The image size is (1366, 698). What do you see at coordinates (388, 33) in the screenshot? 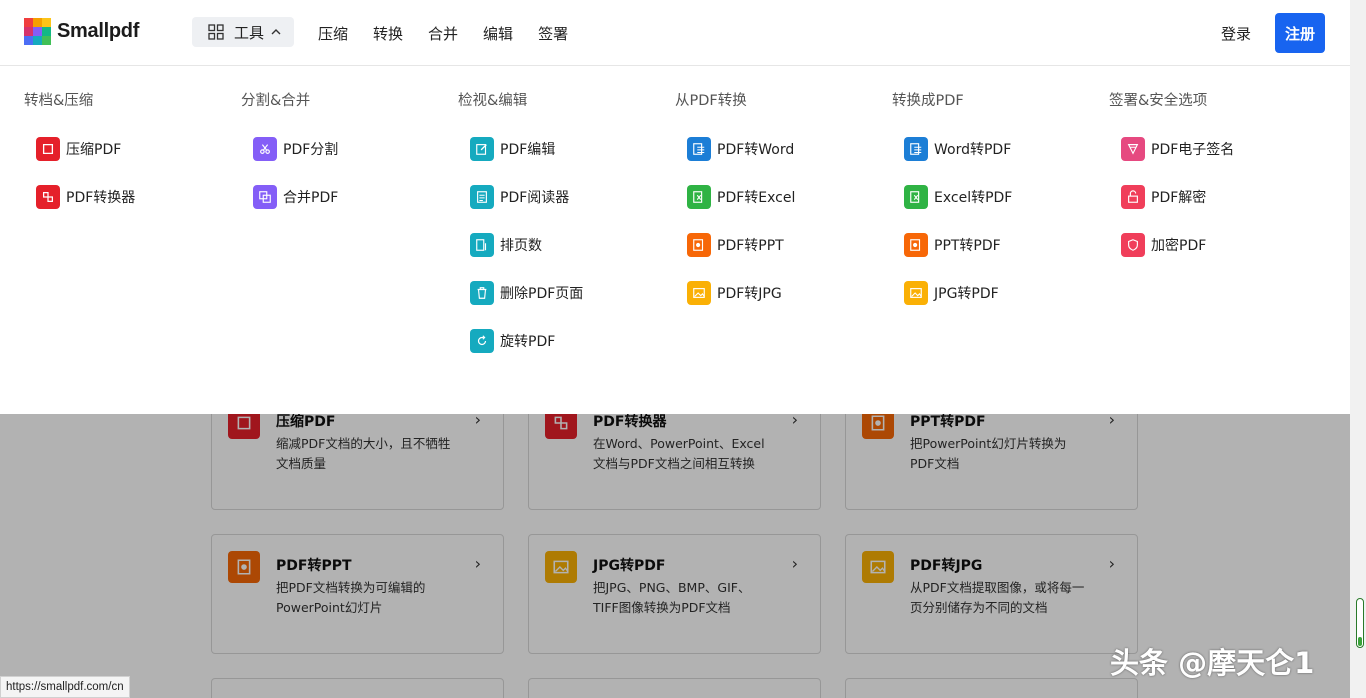
I see `nav-convert: 转换` at bounding box center [388, 33].